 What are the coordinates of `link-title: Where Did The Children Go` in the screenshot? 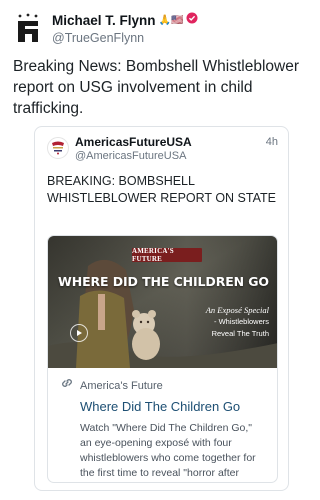 It's located at (173, 406).